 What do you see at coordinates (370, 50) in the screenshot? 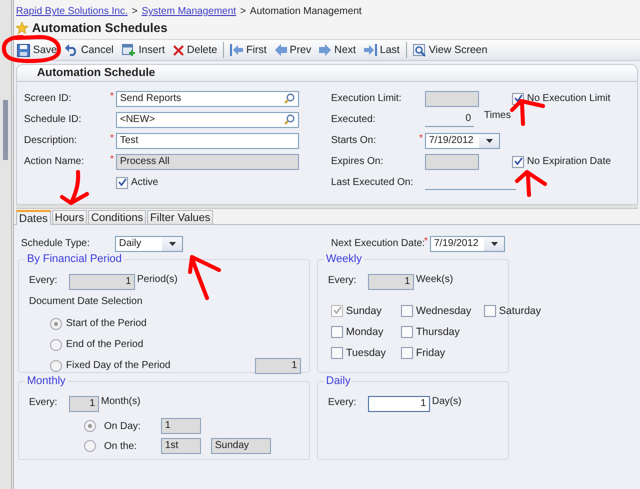
I see `last-icon` at bounding box center [370, 50].